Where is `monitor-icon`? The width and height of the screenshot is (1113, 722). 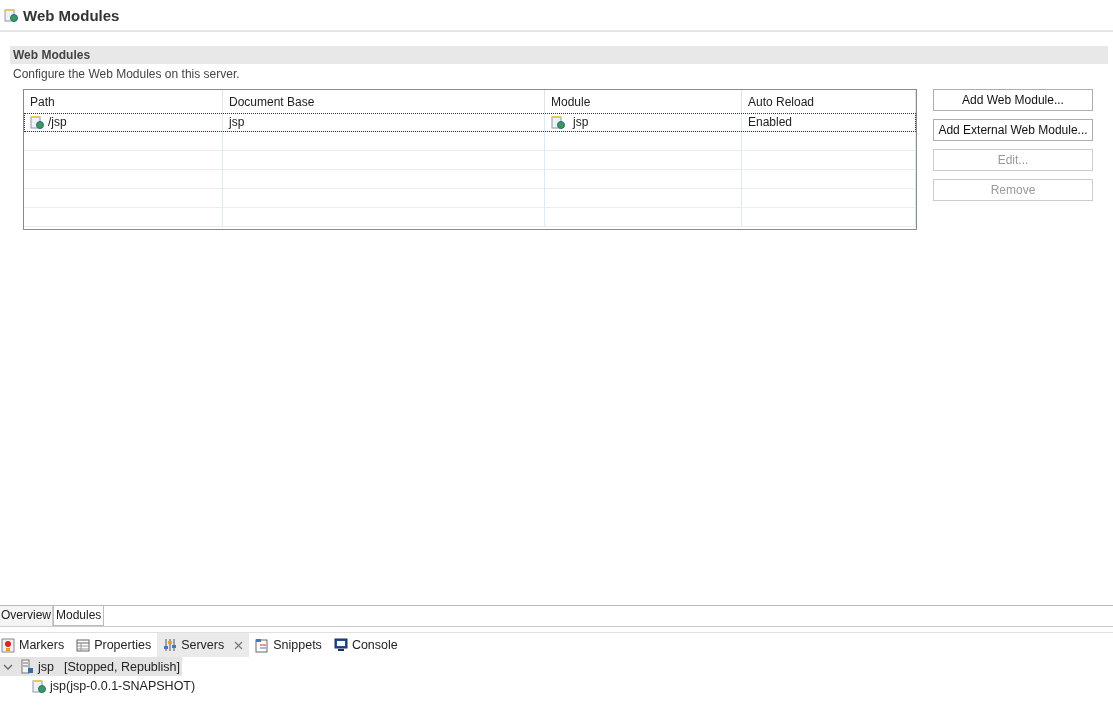 monitor-icon is located at coordinates (340, 645).